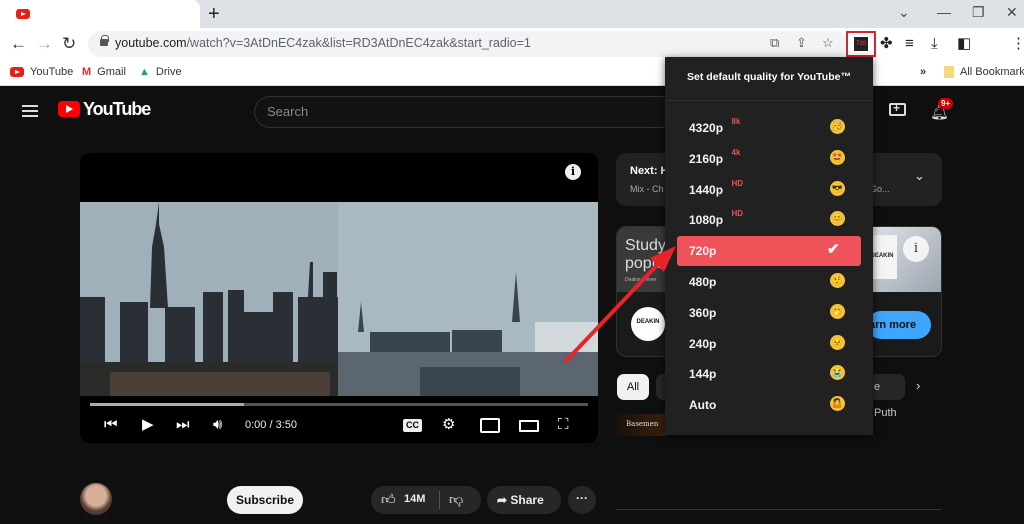 The height and width of the screenshot is (524, 1024). I want to click on ad-headline-2: popu, so click(643, 263).